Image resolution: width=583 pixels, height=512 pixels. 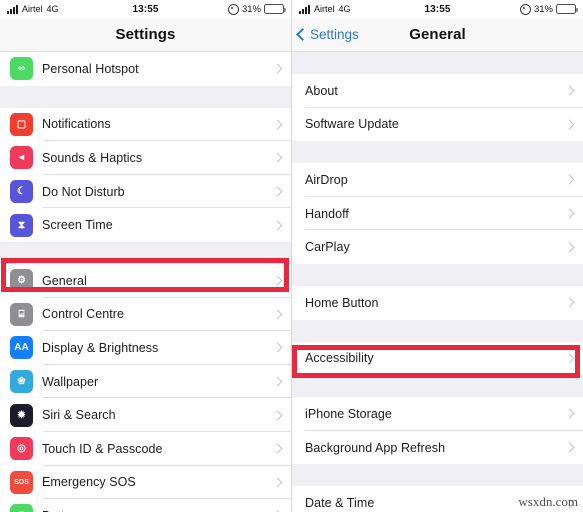 I want to click on list-item-label: AirDrop, so click(x=326, y=179).